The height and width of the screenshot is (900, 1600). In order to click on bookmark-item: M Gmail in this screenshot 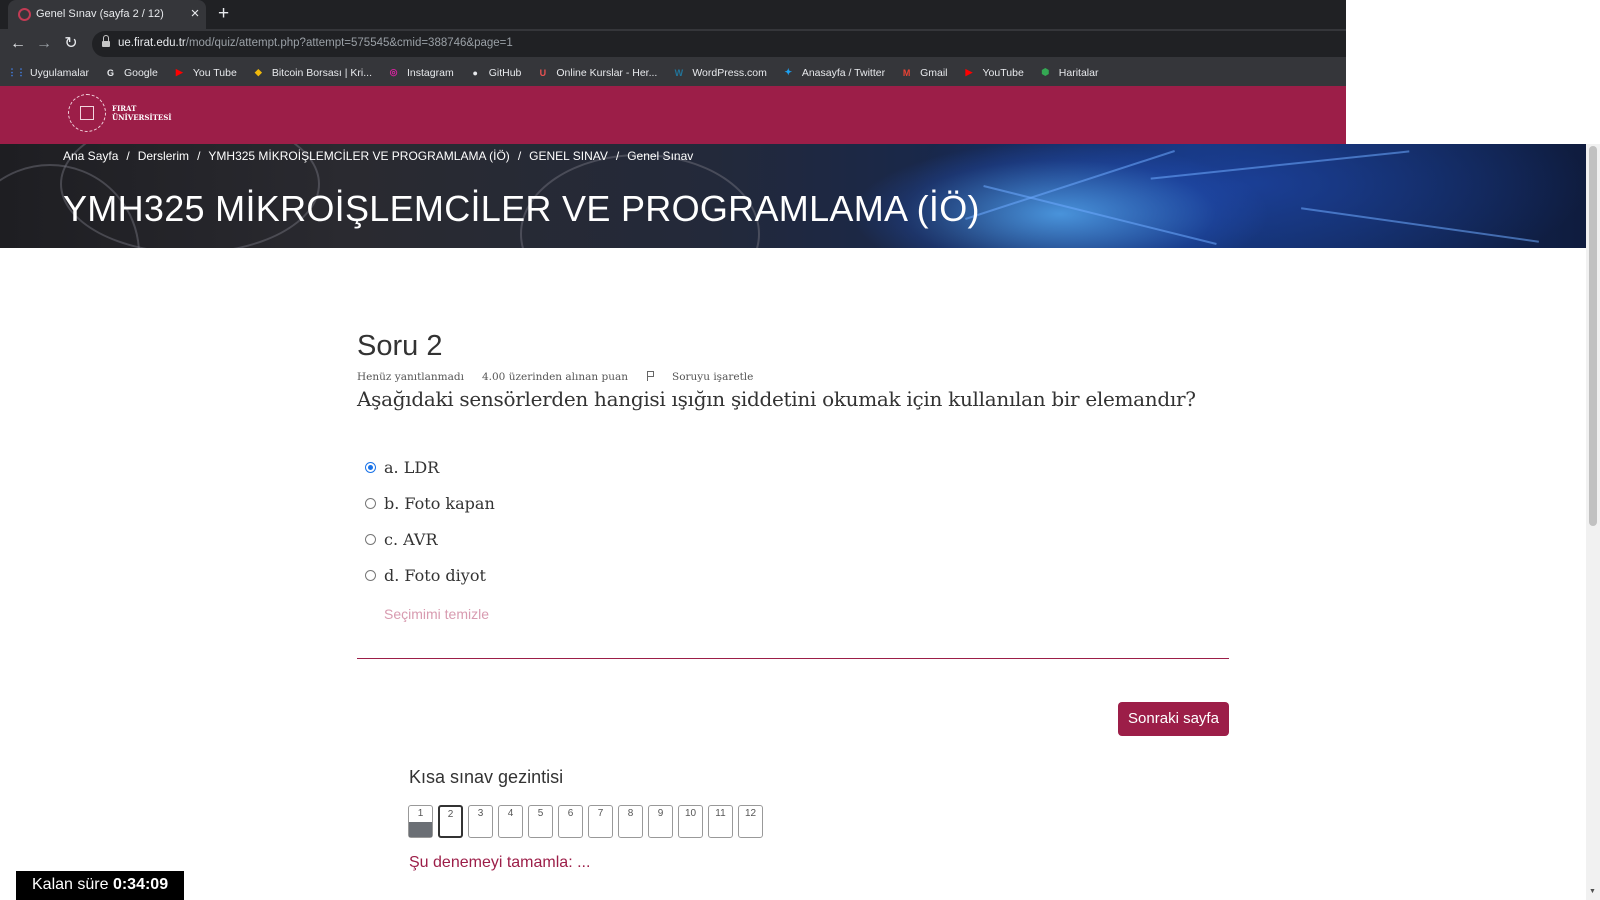, I will do `click(924, 72)`.